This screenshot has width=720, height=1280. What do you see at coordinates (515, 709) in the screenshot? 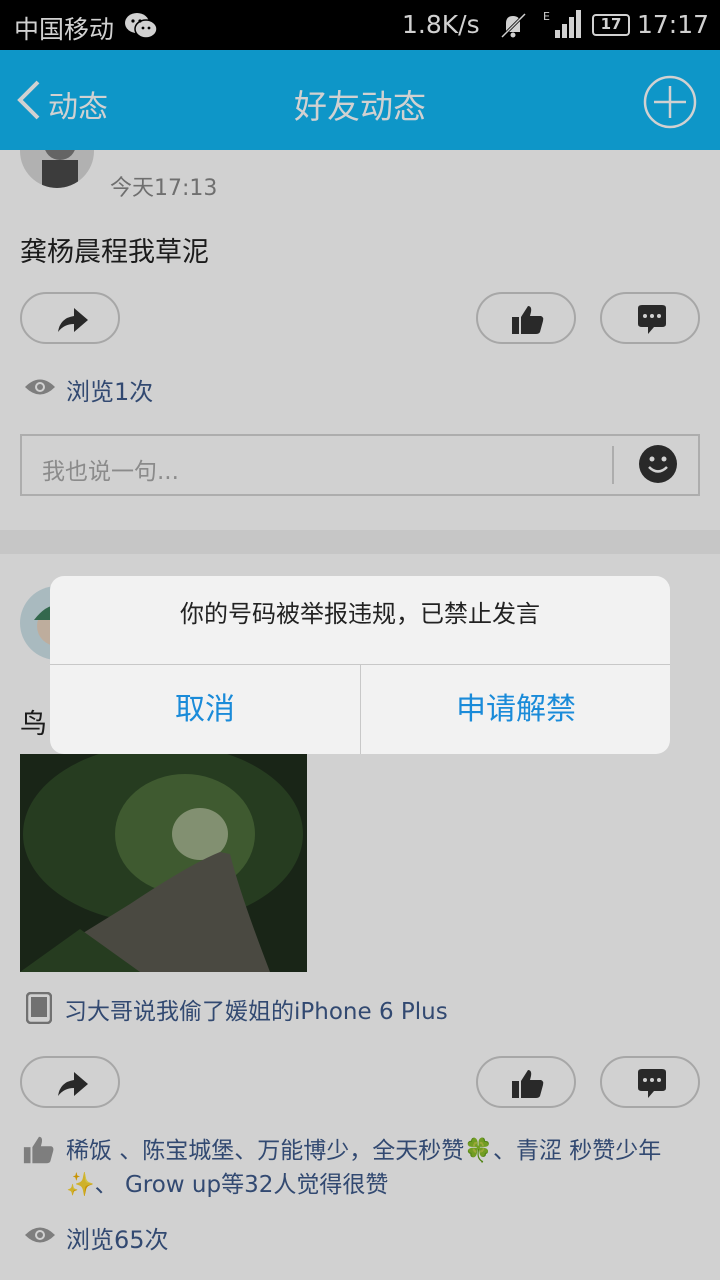
I see `appeal-unban-button: 申请解禁` at bounding box center [515, 709].